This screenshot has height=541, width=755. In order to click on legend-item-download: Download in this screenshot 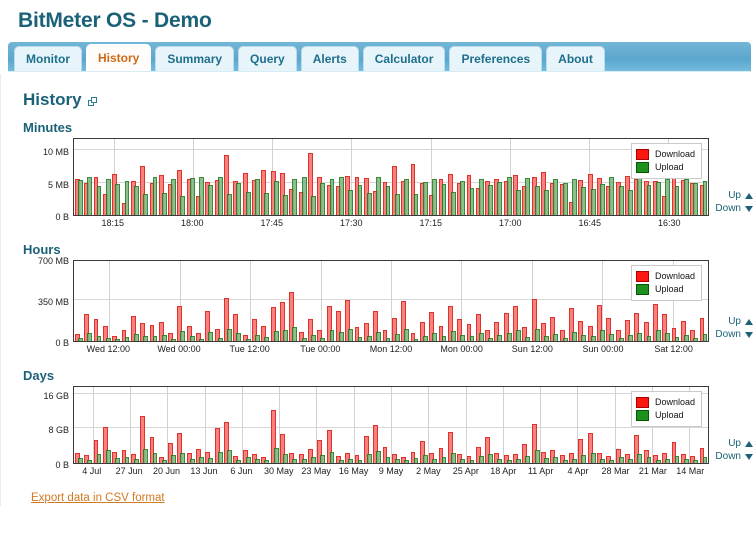, I will do `click(665, 276)`.